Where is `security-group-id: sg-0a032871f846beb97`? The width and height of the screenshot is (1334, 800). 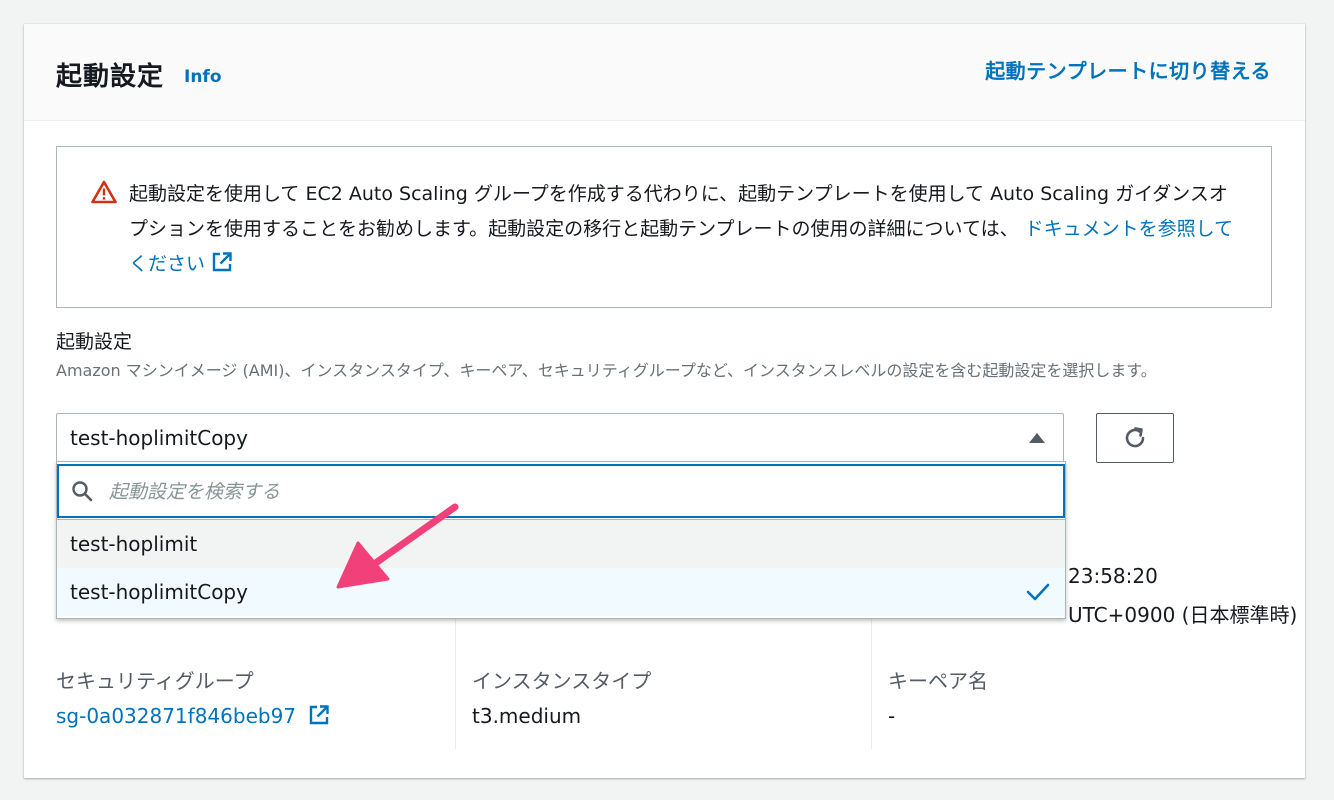 security-group-id: sg-0a032871f846beb97 is located at coordinates (176, 716).